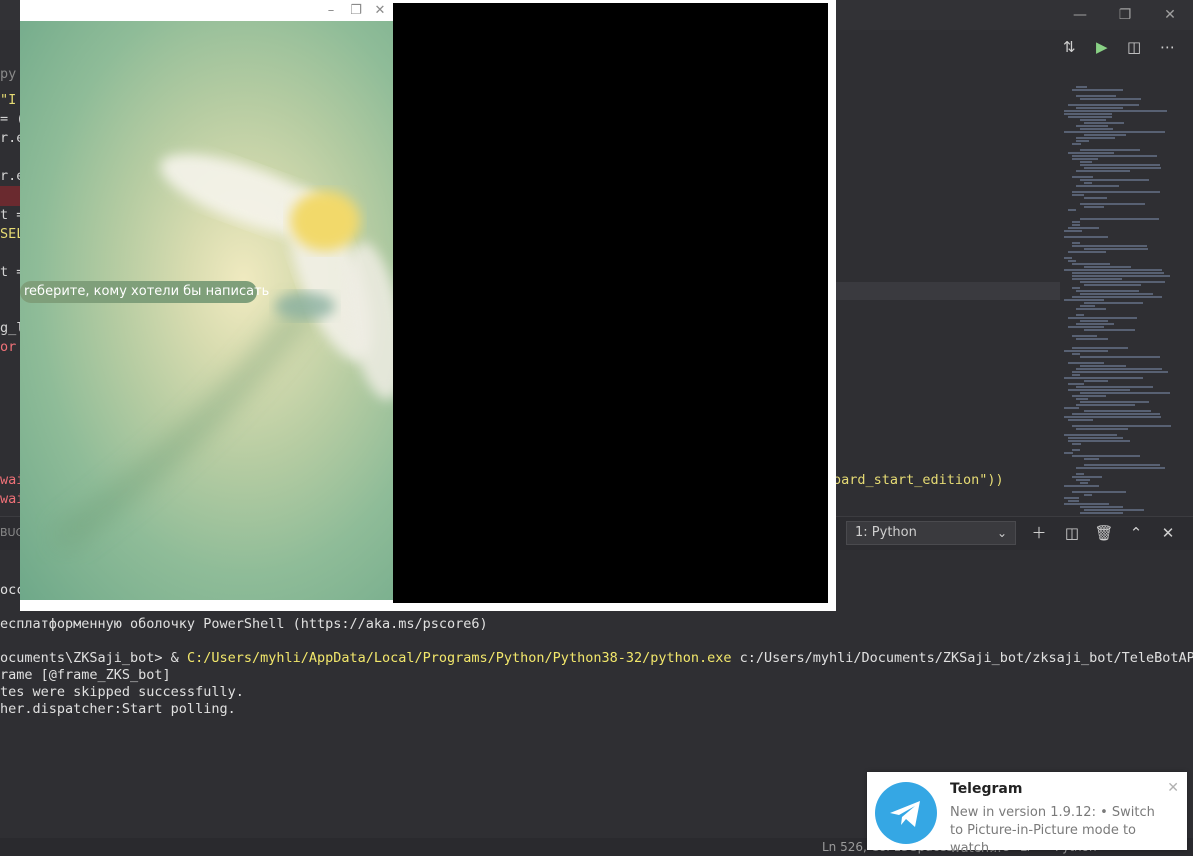 This screenshot has height=856, width=1193. I want to click on ellipsis-icon: ⋯, so click(1167, 47).